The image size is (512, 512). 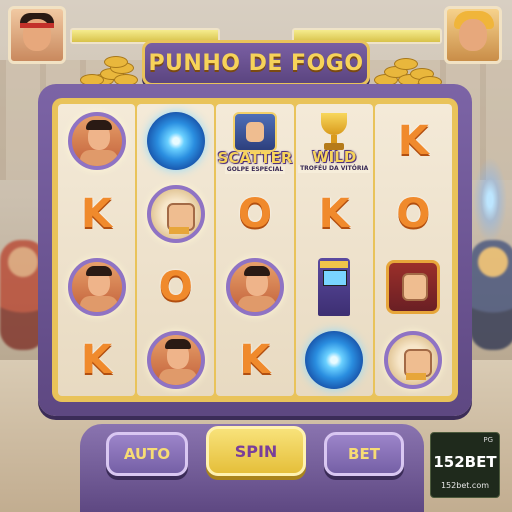 I want to click on lightning-effect, so click(x=490, y=200).